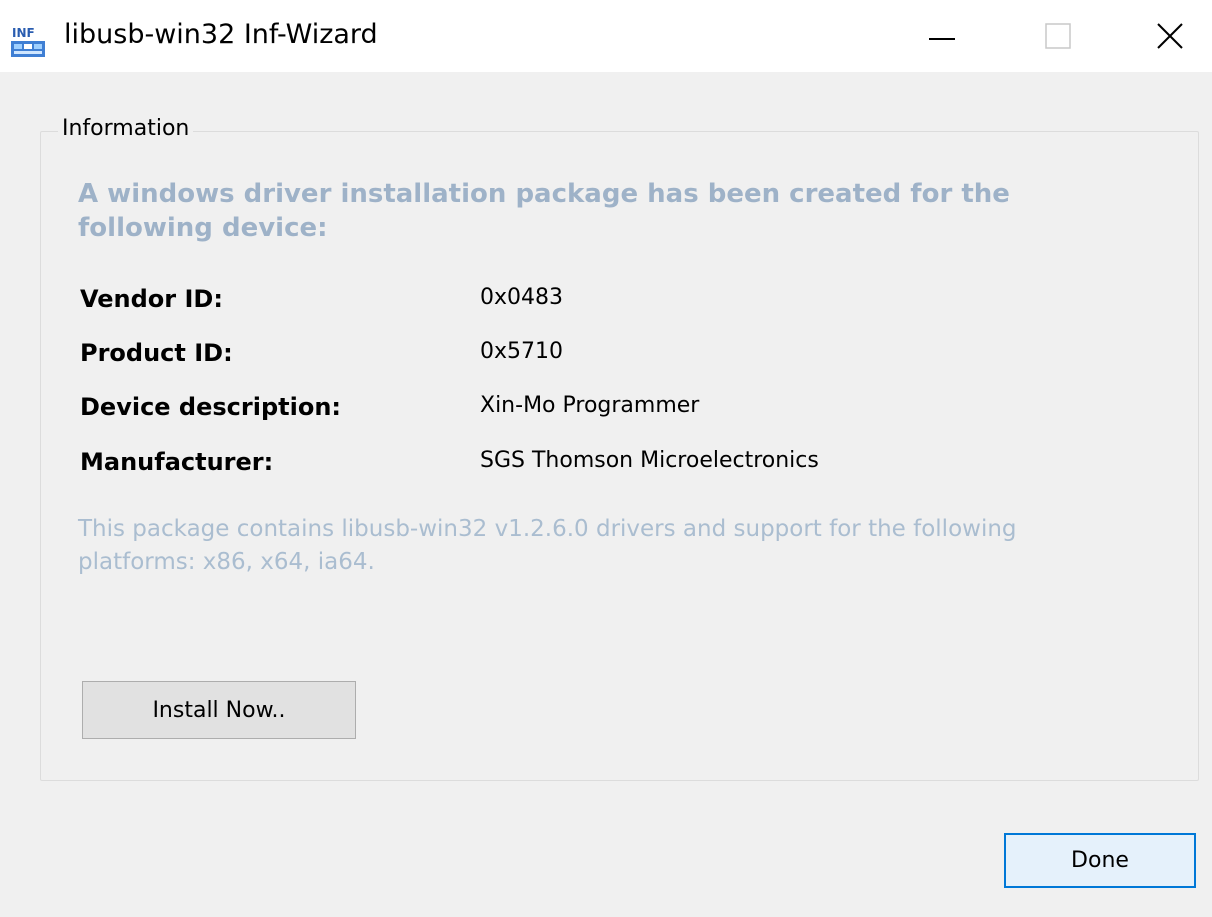 This screenshot has height=917, width=1212. I want to click on svg-text: INF, so click(23, 33).